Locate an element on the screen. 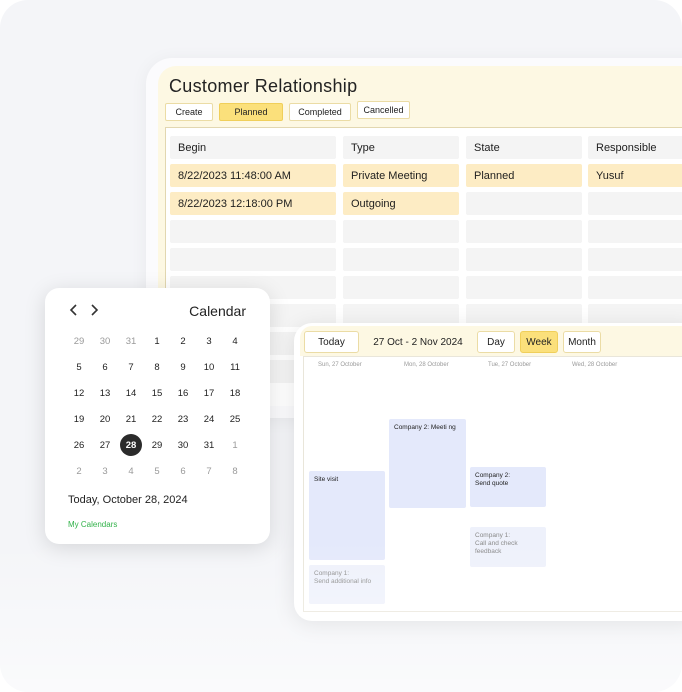 The height and width of the screenshot is (692, 682). calendar-day-selected: 28 is located at coordinates (131, 445).